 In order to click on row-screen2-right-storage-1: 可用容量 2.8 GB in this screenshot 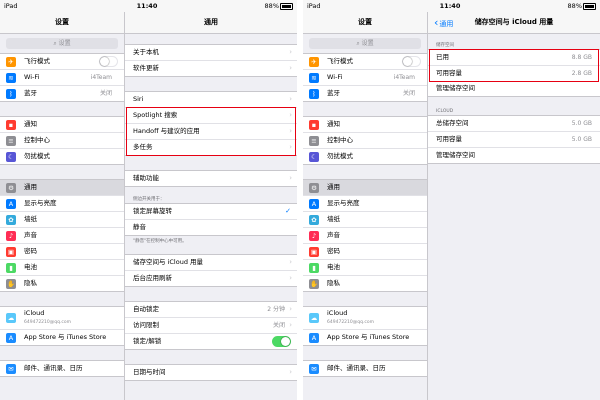, I will do `click(514, 73)`.